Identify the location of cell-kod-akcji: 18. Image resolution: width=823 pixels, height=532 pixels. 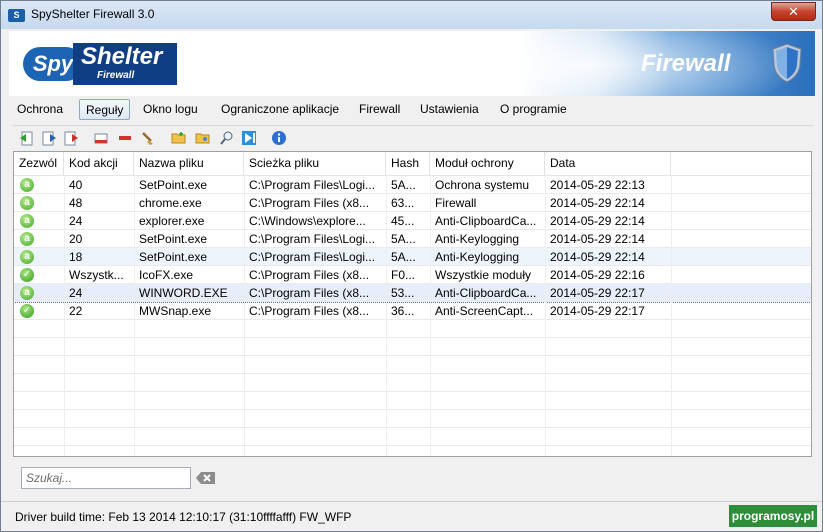
(76, 257).